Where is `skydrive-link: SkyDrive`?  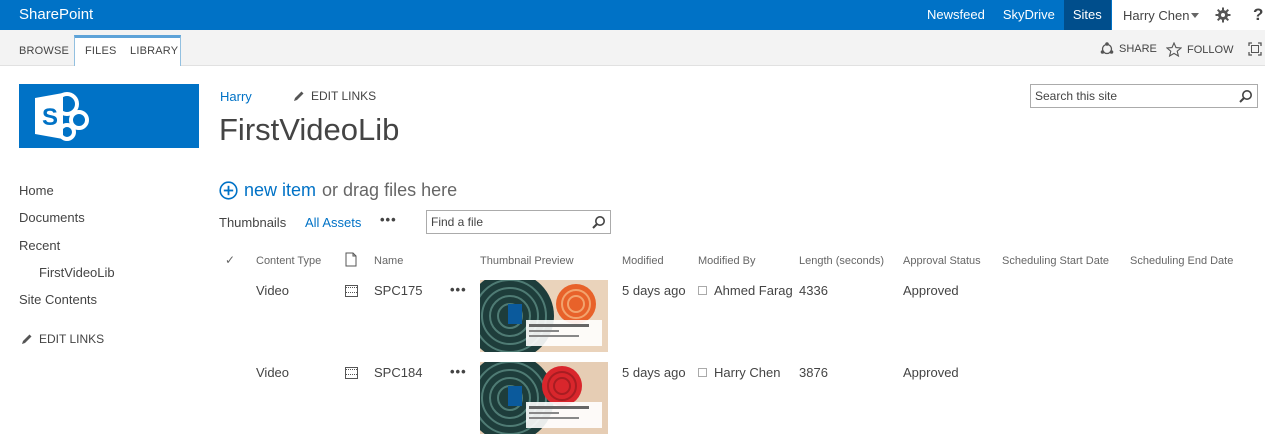 skydrive-link: SkyDrive is located at coordinates (1029, 15).